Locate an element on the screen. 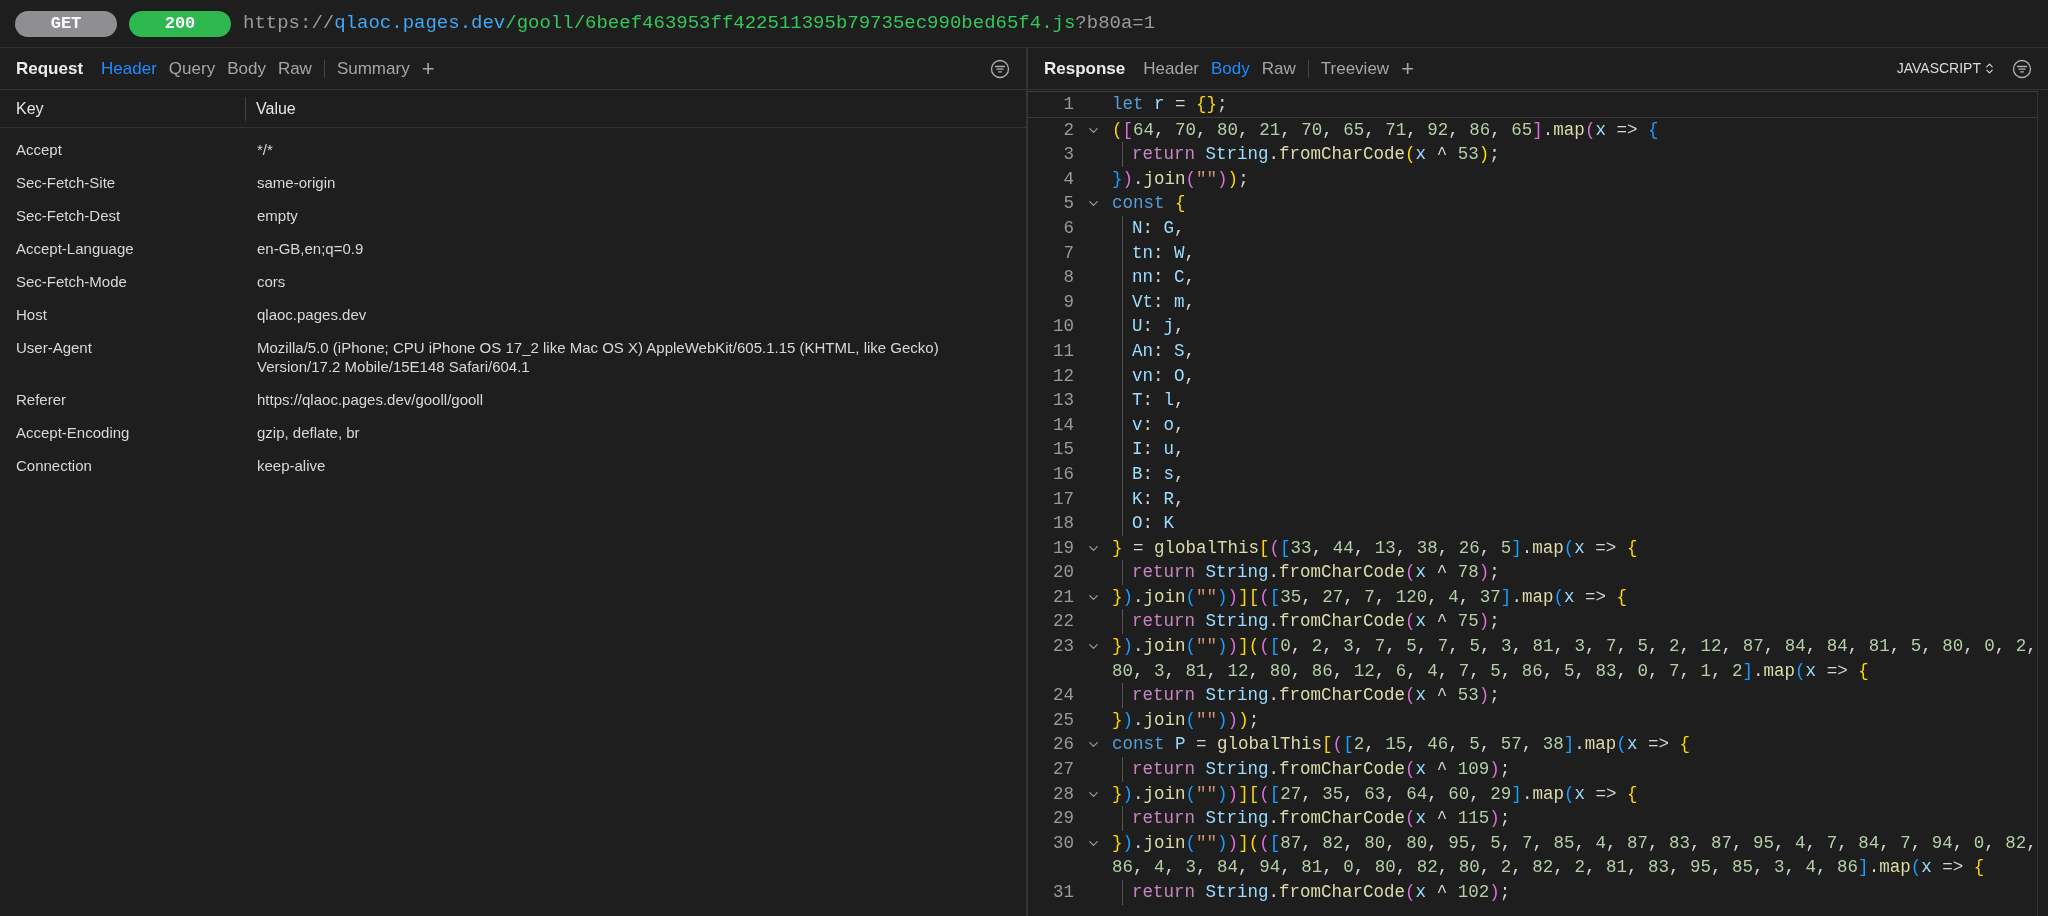 This screenshot has height=916, width=2048. table-cell-text: Accept is located at coordinates (39, 149).